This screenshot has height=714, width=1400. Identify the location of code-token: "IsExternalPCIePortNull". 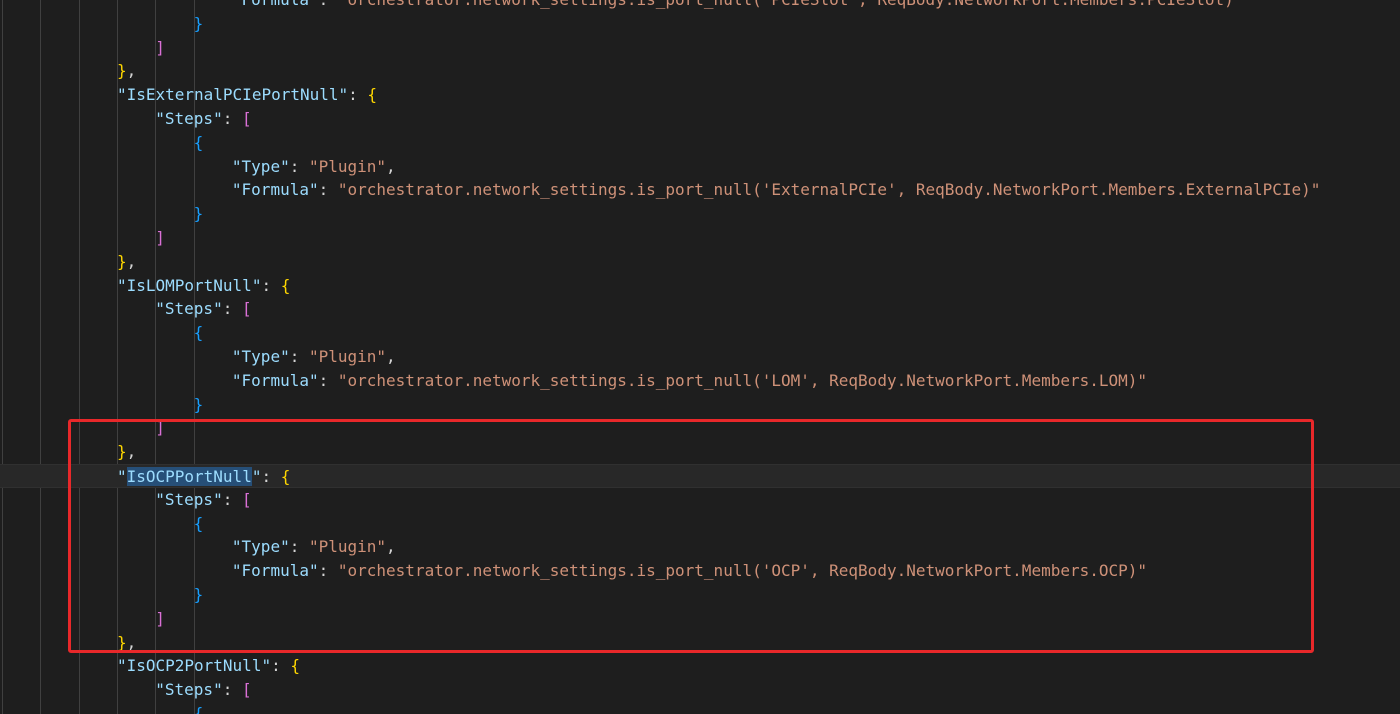
(232, 95).